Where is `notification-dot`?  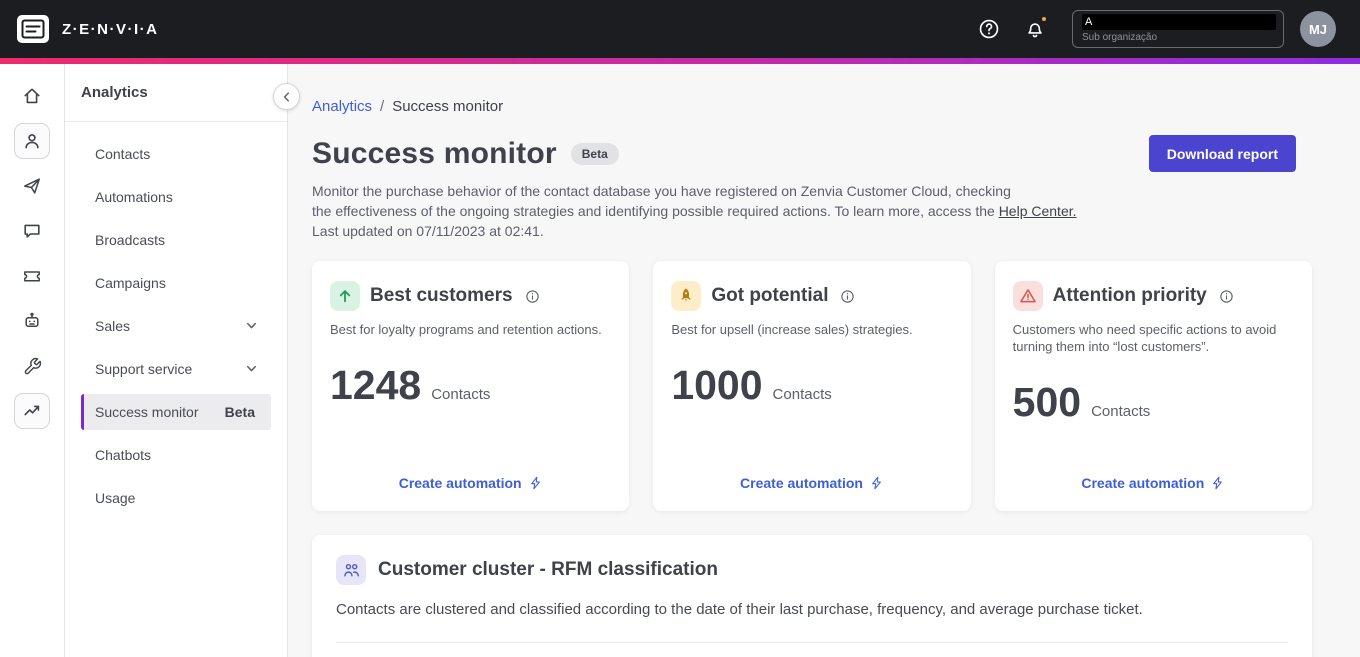
notification-dot is located at coordinates (1044, 19).